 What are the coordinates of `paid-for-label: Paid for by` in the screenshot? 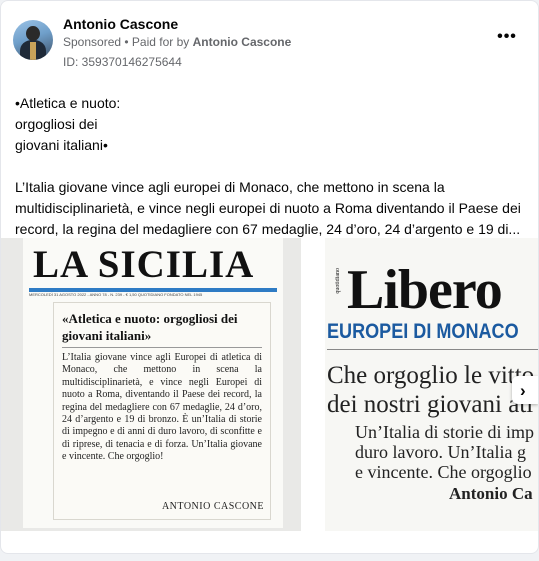 It's located at (162, 42).